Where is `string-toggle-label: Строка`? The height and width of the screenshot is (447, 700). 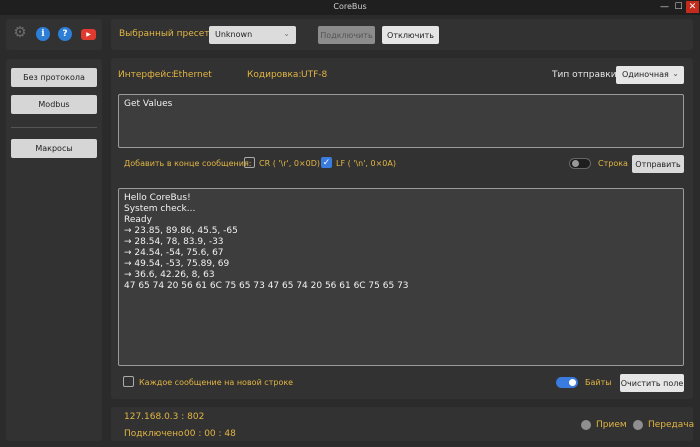 string-toggle-label: Строка is located at coordinates (613, 163).